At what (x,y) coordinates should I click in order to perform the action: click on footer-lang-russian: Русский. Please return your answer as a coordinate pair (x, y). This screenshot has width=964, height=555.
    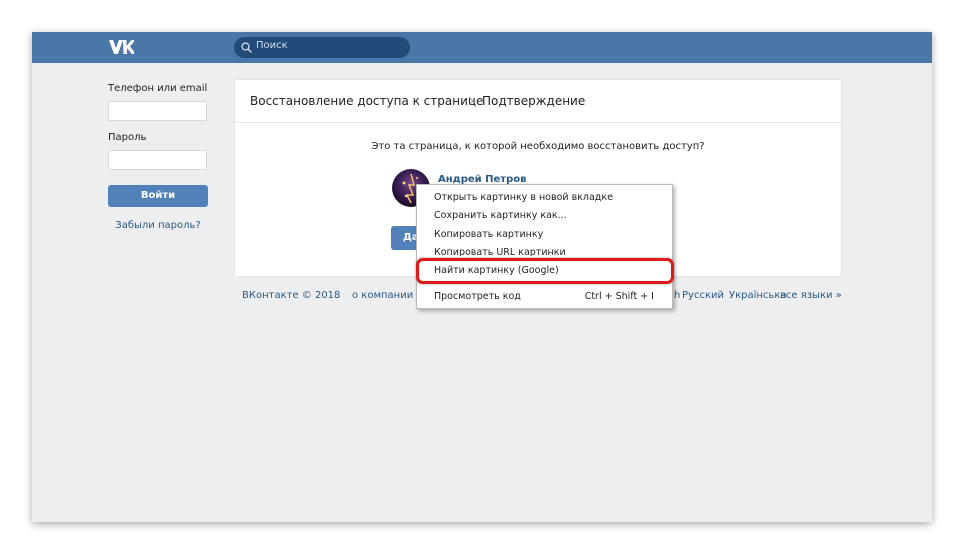
    Looking at the image, I should click on (703, 295).